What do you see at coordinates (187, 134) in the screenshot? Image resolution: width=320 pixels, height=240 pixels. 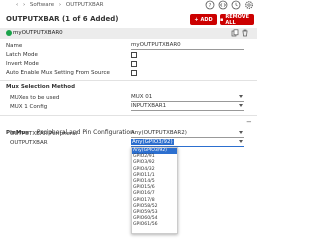 I see `peripheral-select: Any(OUTPUTXBAR2)` at bounding box center [187, 134].